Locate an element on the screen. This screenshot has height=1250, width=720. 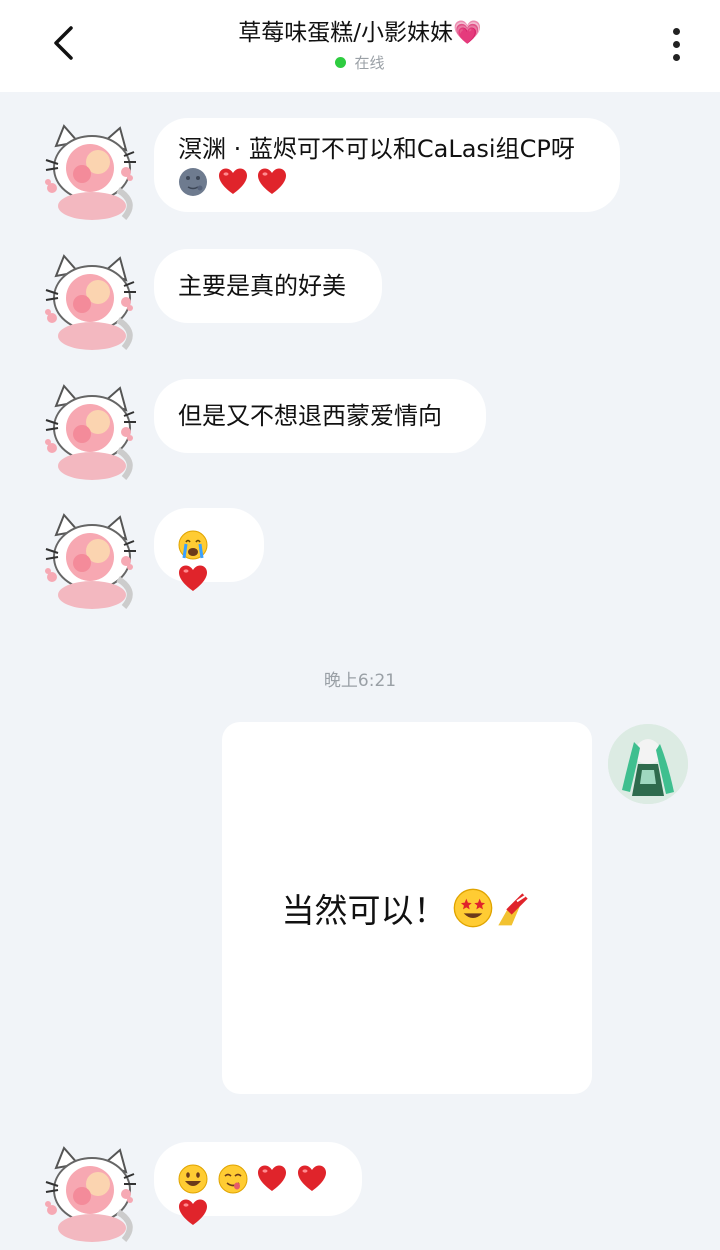
message-text: 但是又不想退西蒙爱情向 is located at coordinates (310, 416).